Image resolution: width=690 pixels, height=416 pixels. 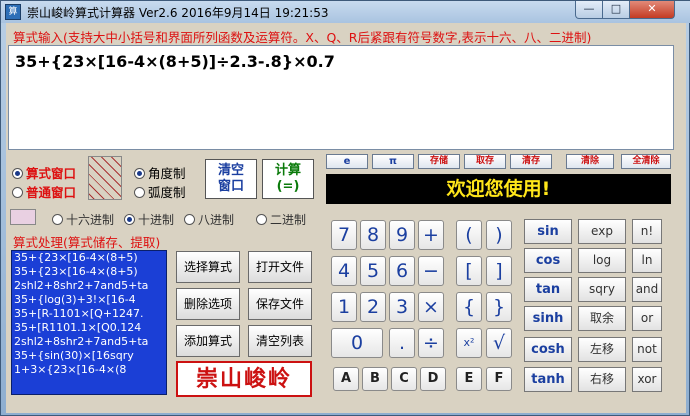 What do you see at coordinates (431, 235) in the screenshot?
I see `key-plus: +` at bounding box center [431, 235].